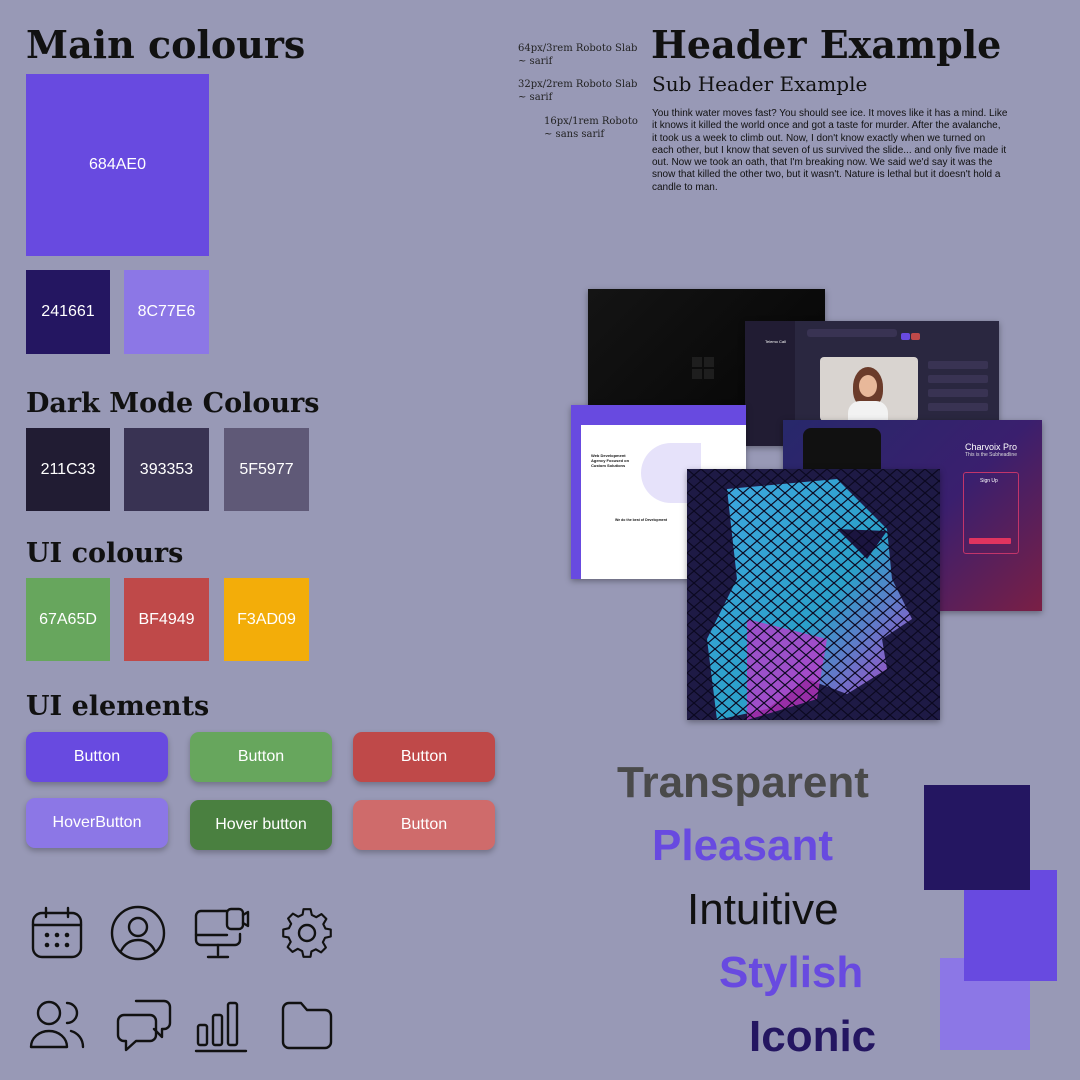 The width and height of the screenshot is (1080, 1080). I want to click on swatch-error: BF4949, so click(166, 619).